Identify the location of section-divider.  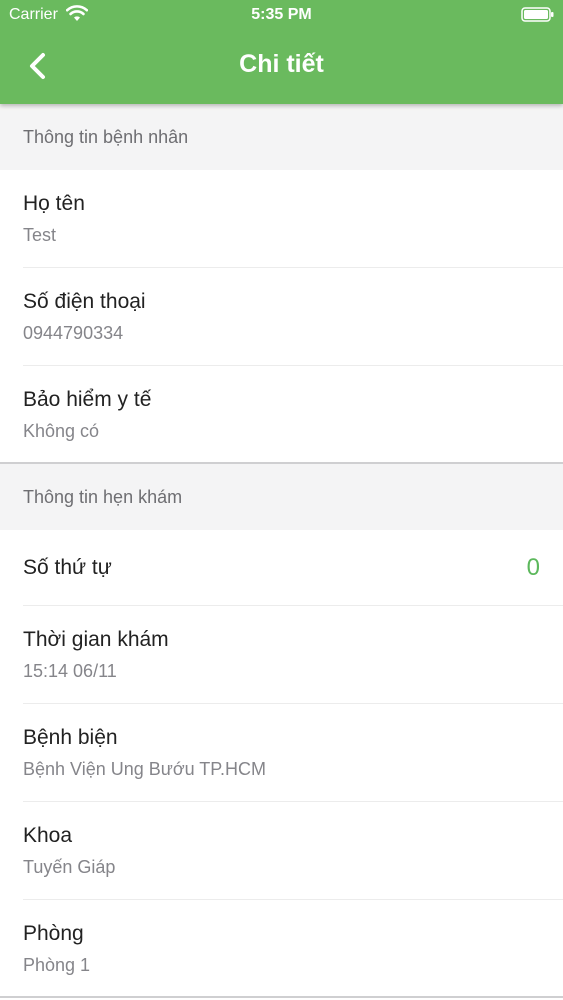
(281, 997).